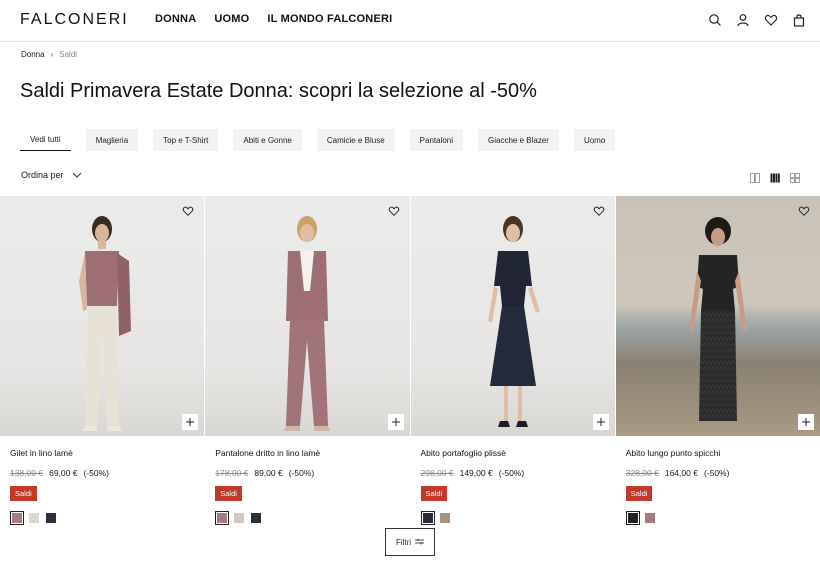  What do you see at coordinates (795, 176) in the screenshot?
I see `grid-6-icon` at bounding box center [795, 176].